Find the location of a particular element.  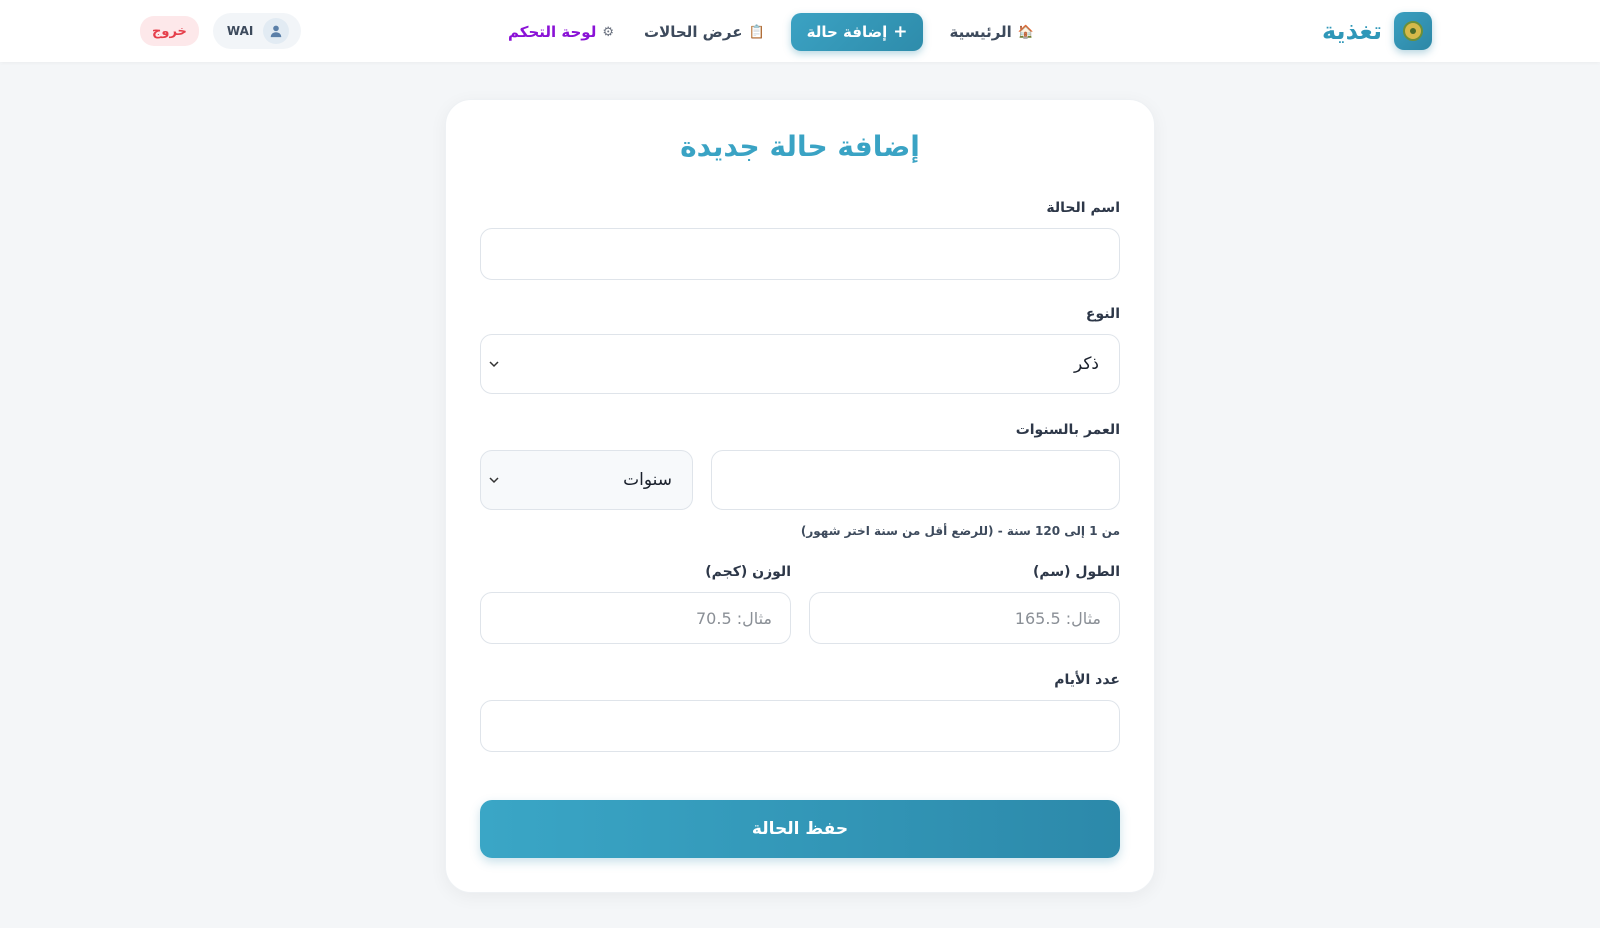

age-unit-selected-value: سنوات is located at coordinates (647, 480).